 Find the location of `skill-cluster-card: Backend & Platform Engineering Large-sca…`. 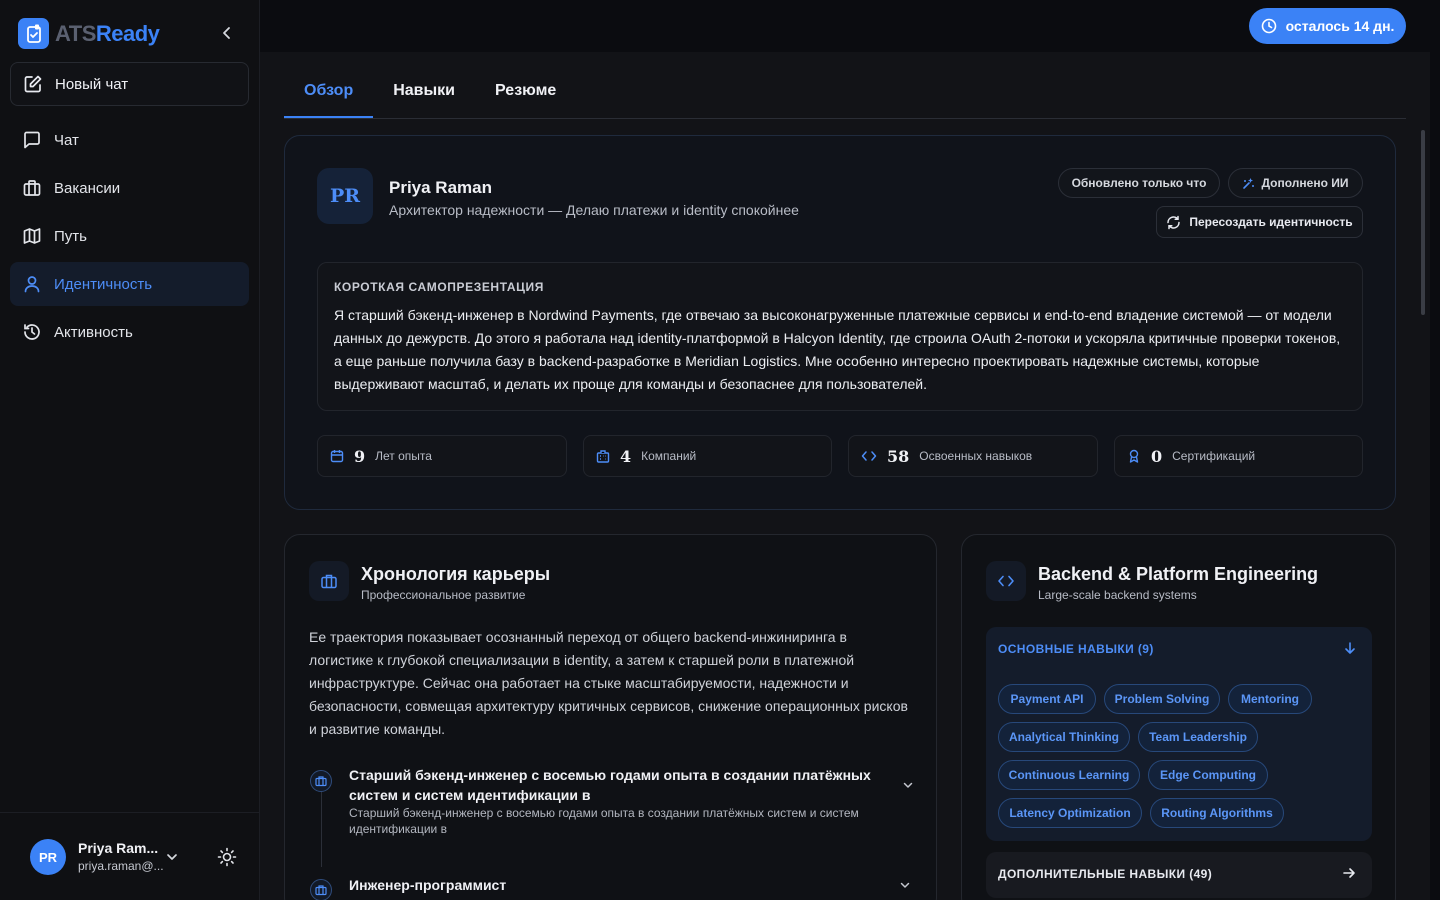

skill-cluster-card: Backend & Platform Engineering Large-sca… is located at coordinates (1178, 717).